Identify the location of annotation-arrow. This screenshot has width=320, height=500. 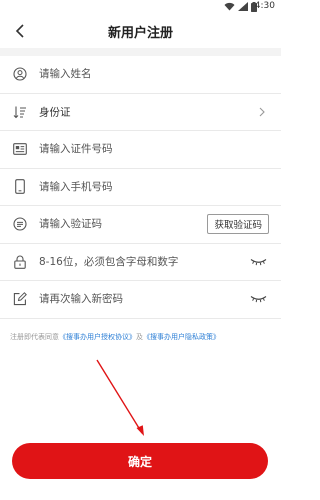
(120, 397).